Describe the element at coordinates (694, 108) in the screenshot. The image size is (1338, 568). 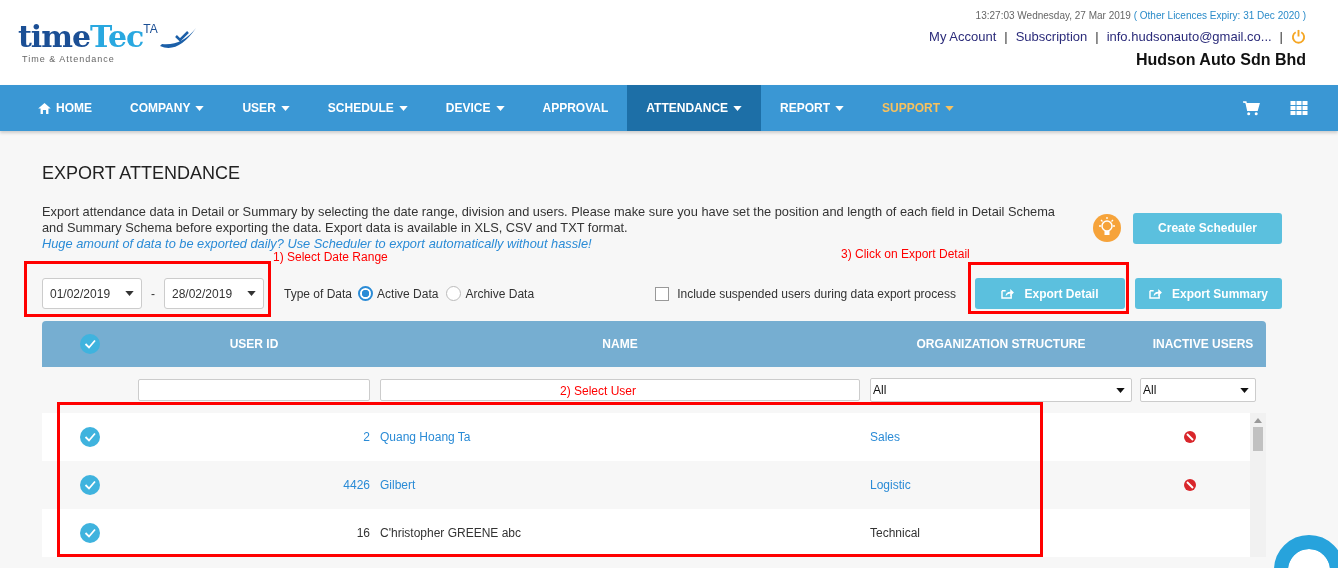
I see `nav-item: ATTENDANCE` at that location.